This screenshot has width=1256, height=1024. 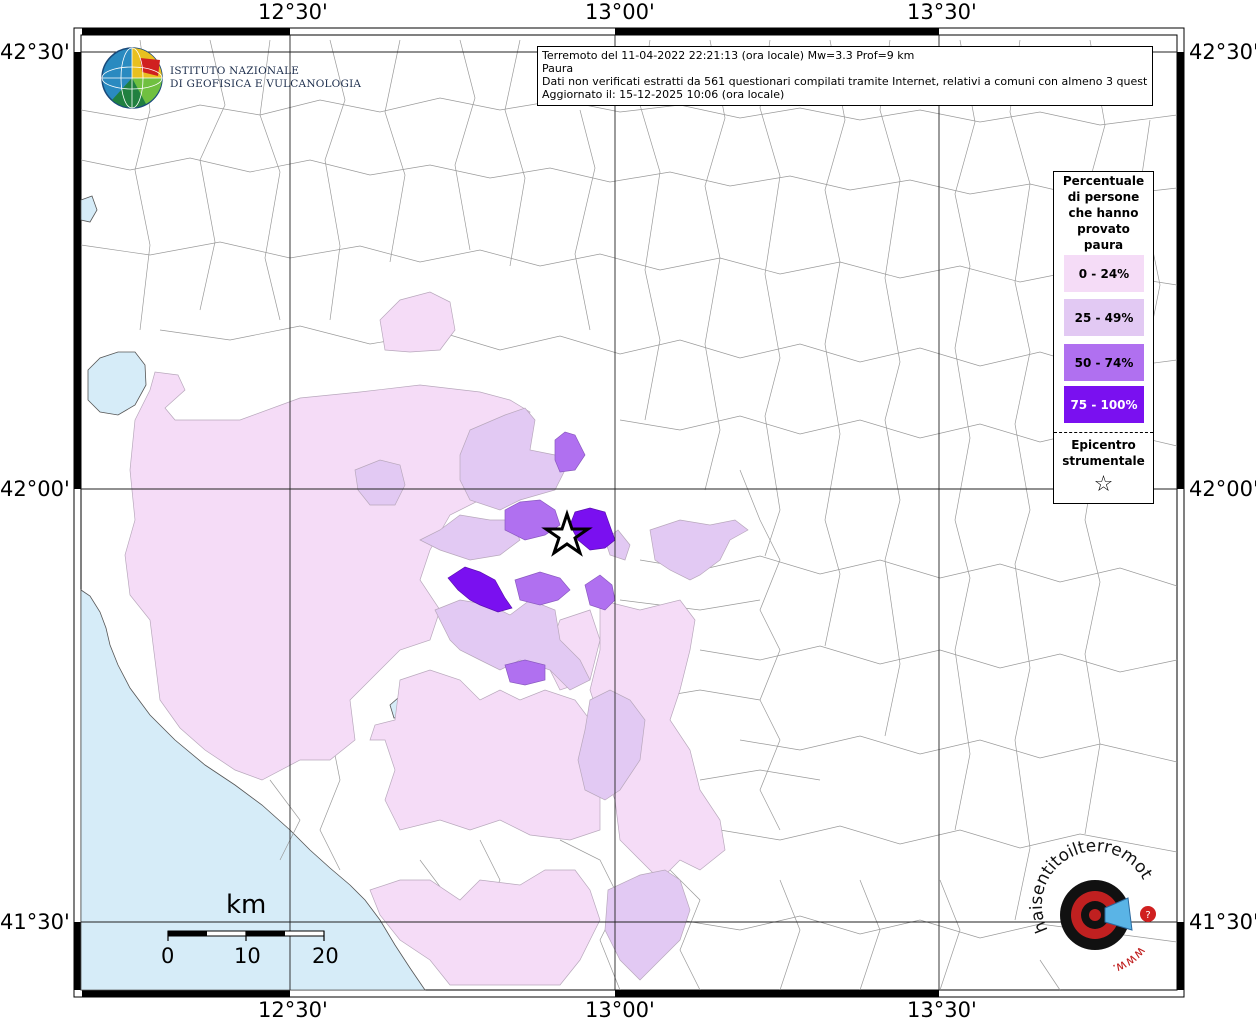 What do you see at coordinates (620, 1010) in the screenshot?
I see `bottom-label-1300: 13°00'` at bounding box center [620, 1010].